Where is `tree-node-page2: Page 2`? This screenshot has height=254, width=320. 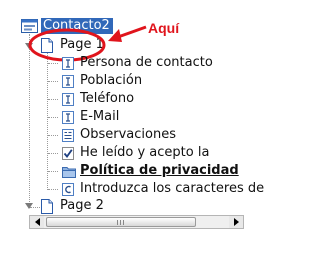
tree-node-page2: Page 2 is located at coordinates (82, 206).